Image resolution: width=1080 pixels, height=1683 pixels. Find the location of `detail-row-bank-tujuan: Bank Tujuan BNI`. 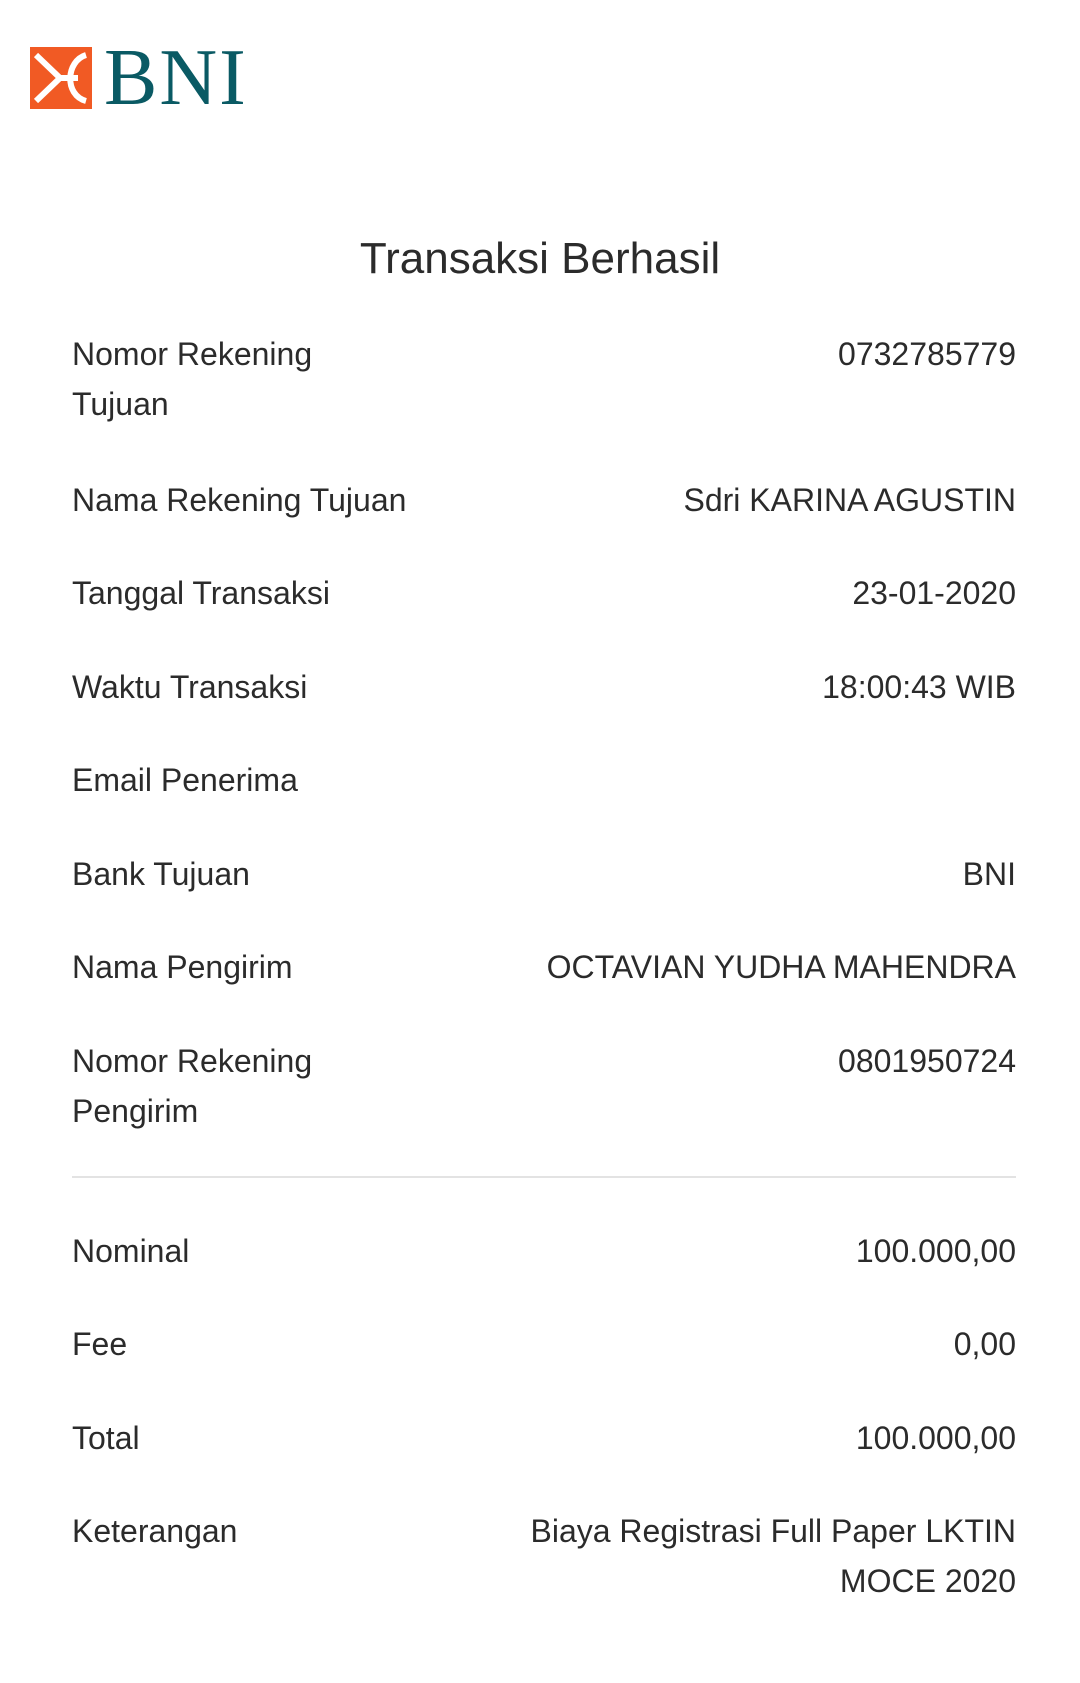

detail-row-bank-tujuan: Bank Tujuan BNI is located at coordinates (544, 874).